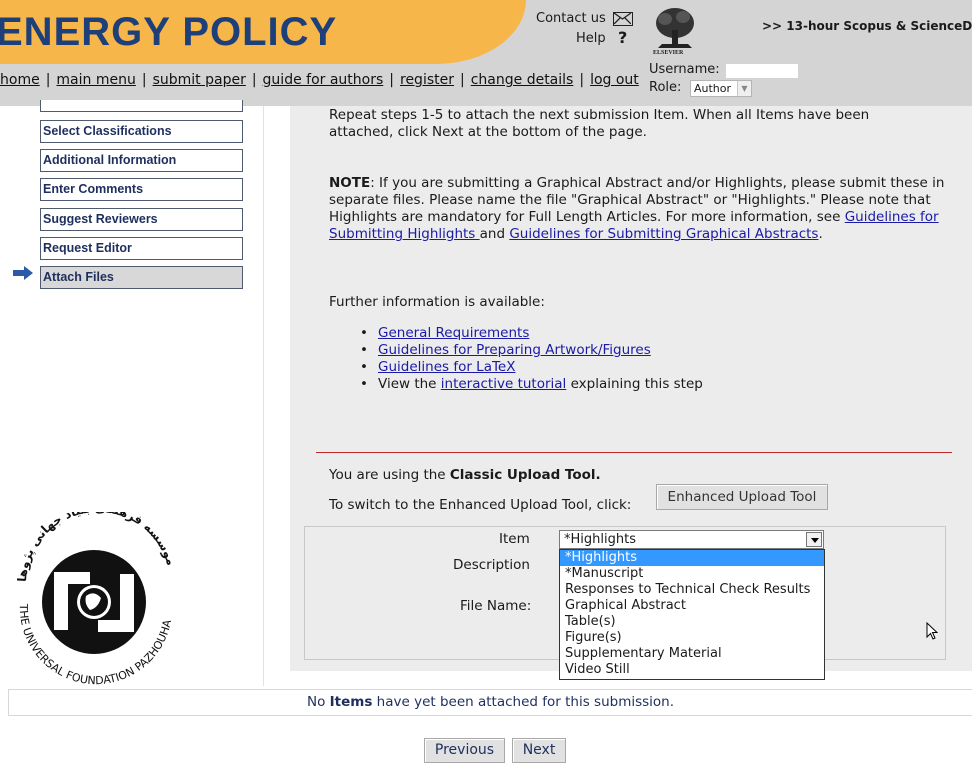 The height and width of the screenshot is (767, 972). I want to click on chevron-down-icon: ▼, so click(744, 88).